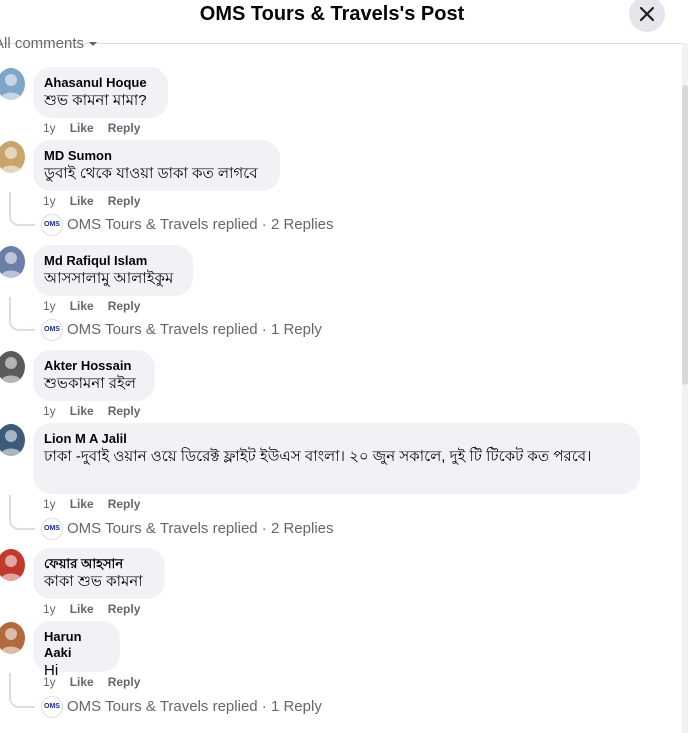  I want to click on comment-text: শুভ কামনা মামা?, so click(95, 100).